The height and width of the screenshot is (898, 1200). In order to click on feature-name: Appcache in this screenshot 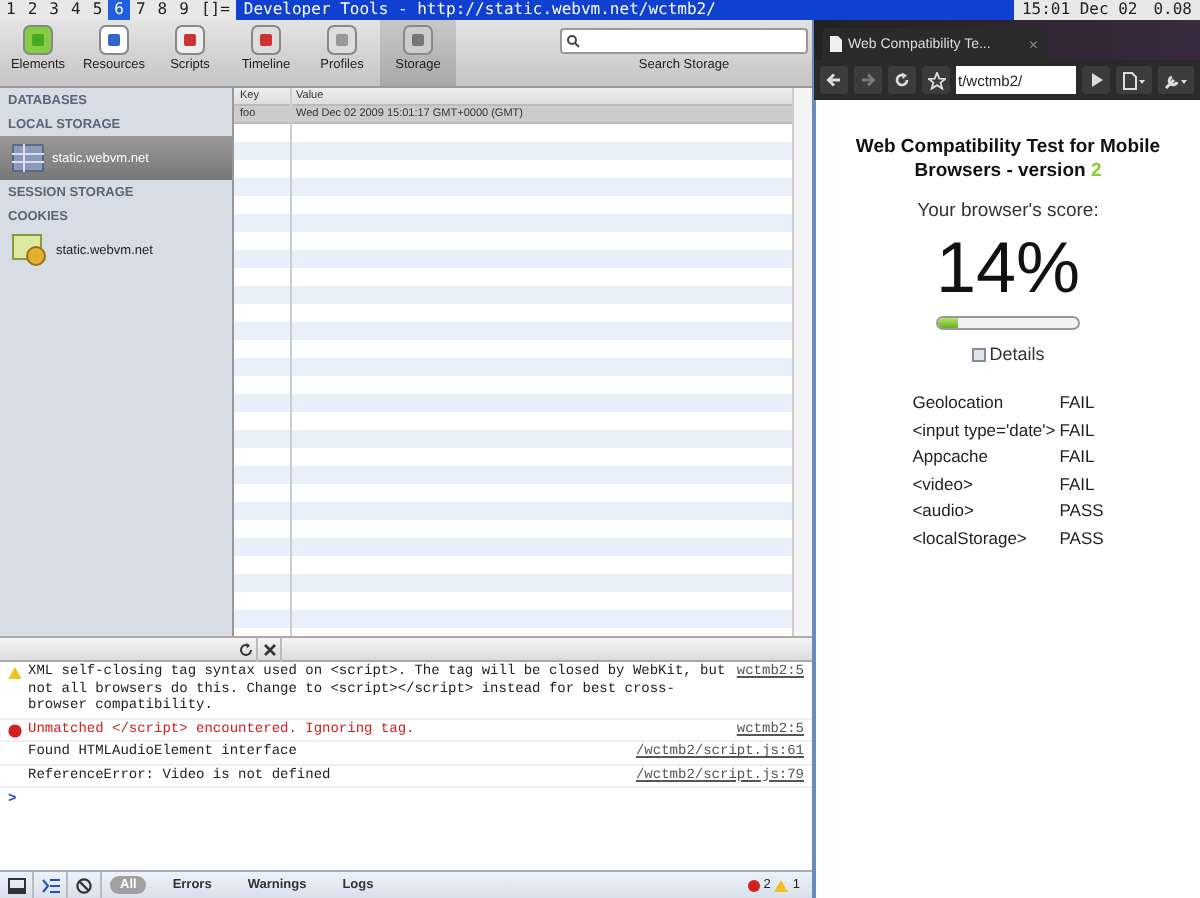, I will do `click(951, 456)`.